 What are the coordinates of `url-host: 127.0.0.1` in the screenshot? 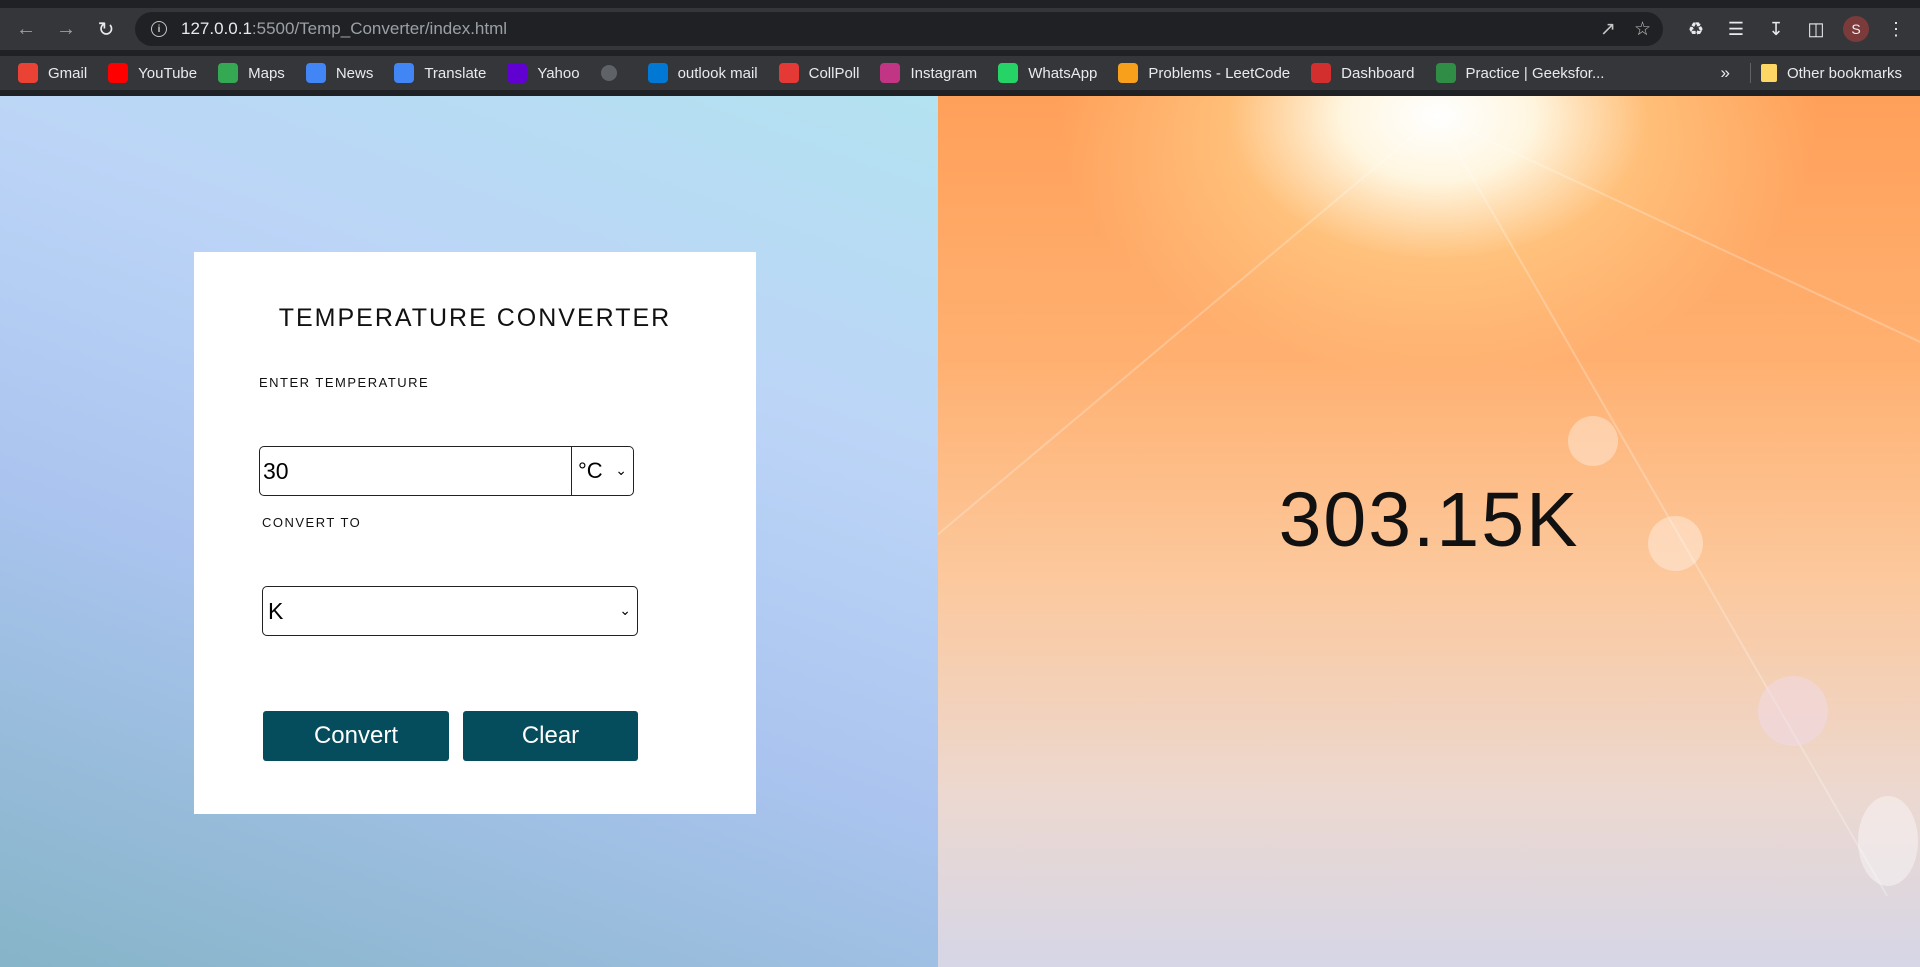 It's located at (216, 28).